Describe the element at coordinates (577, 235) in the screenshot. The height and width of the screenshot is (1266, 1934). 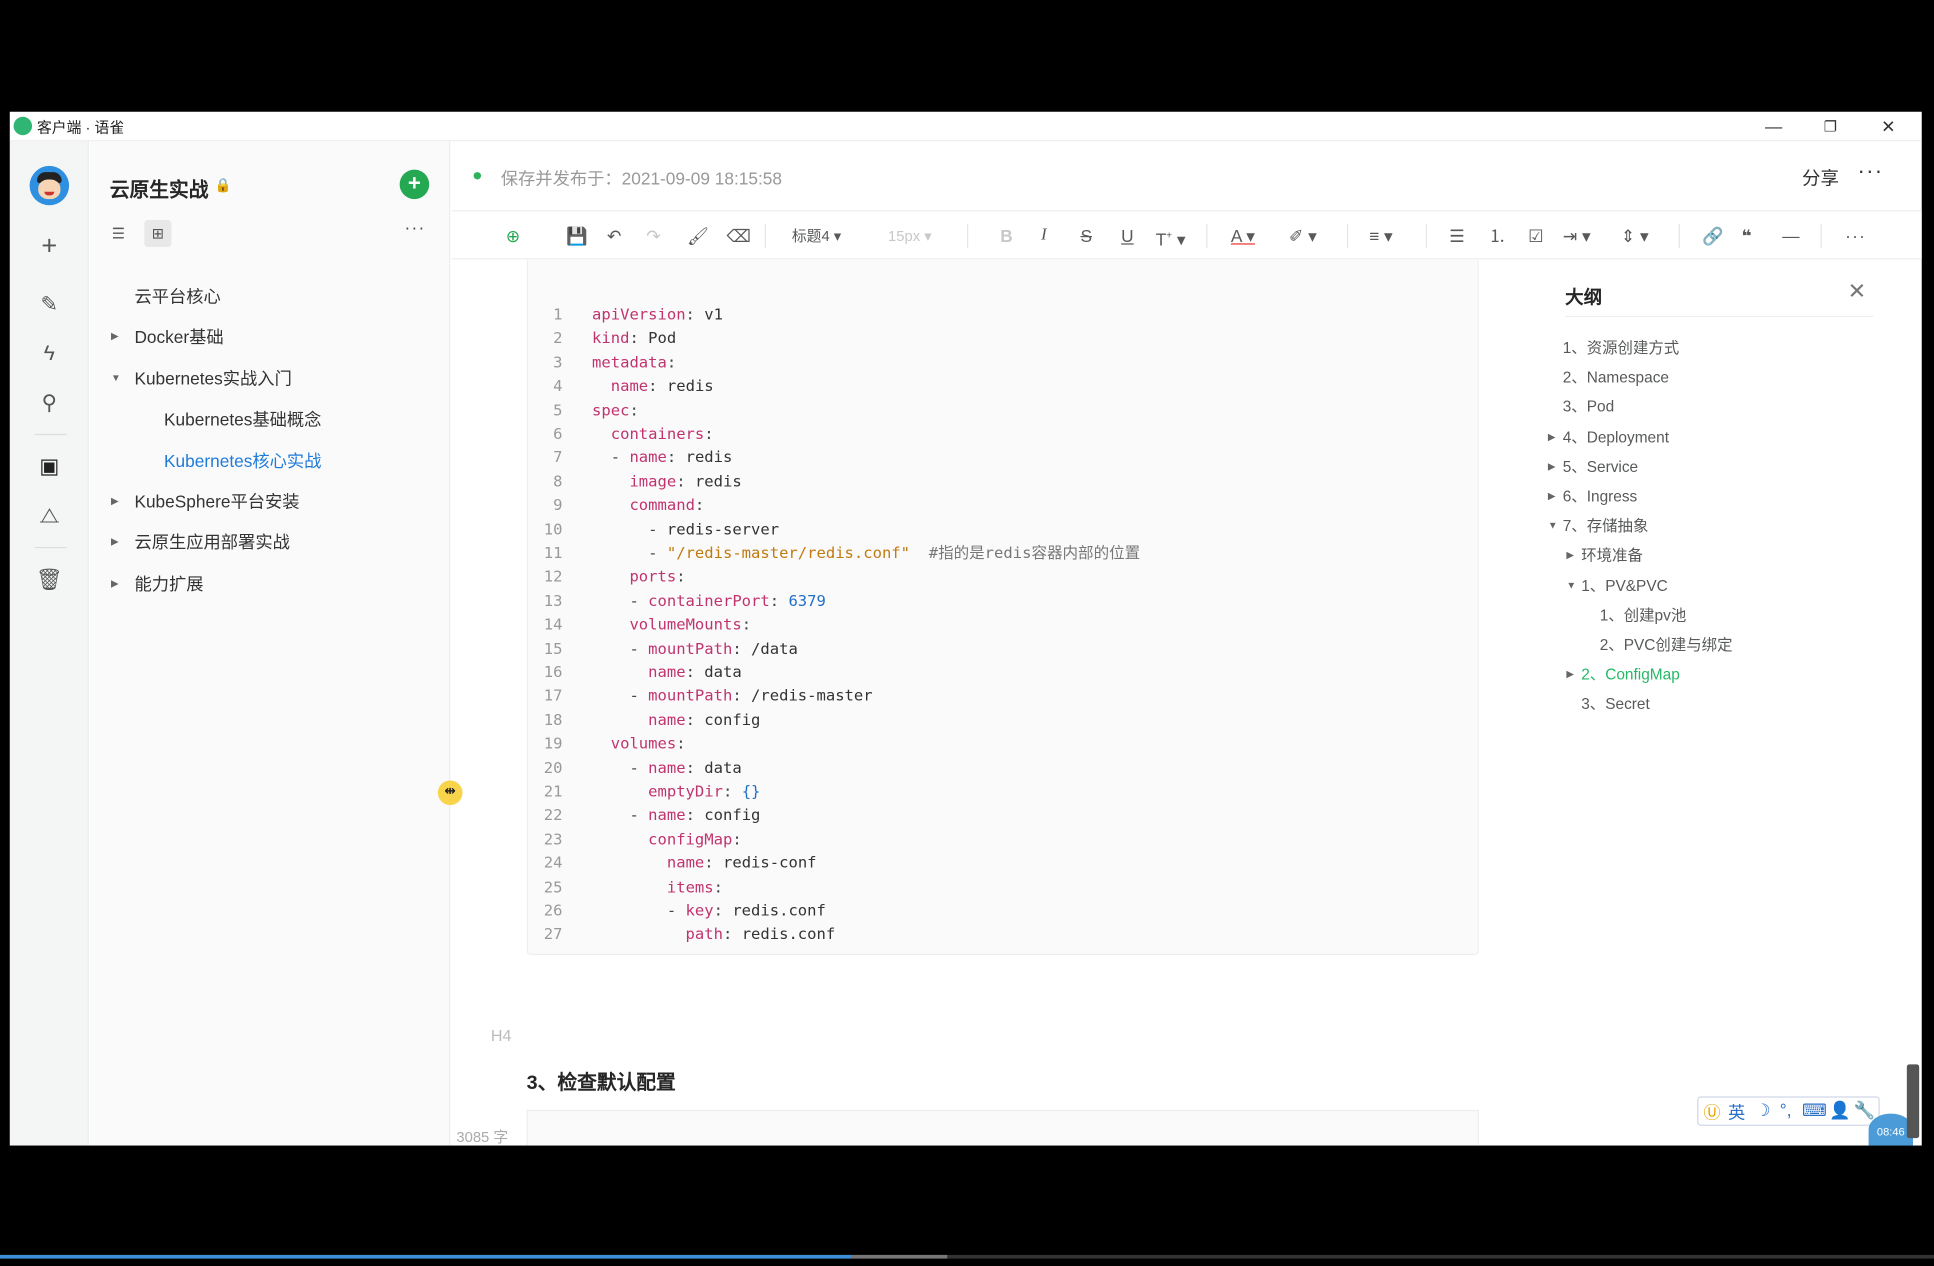
I see `save-icon: 💾` at that location.